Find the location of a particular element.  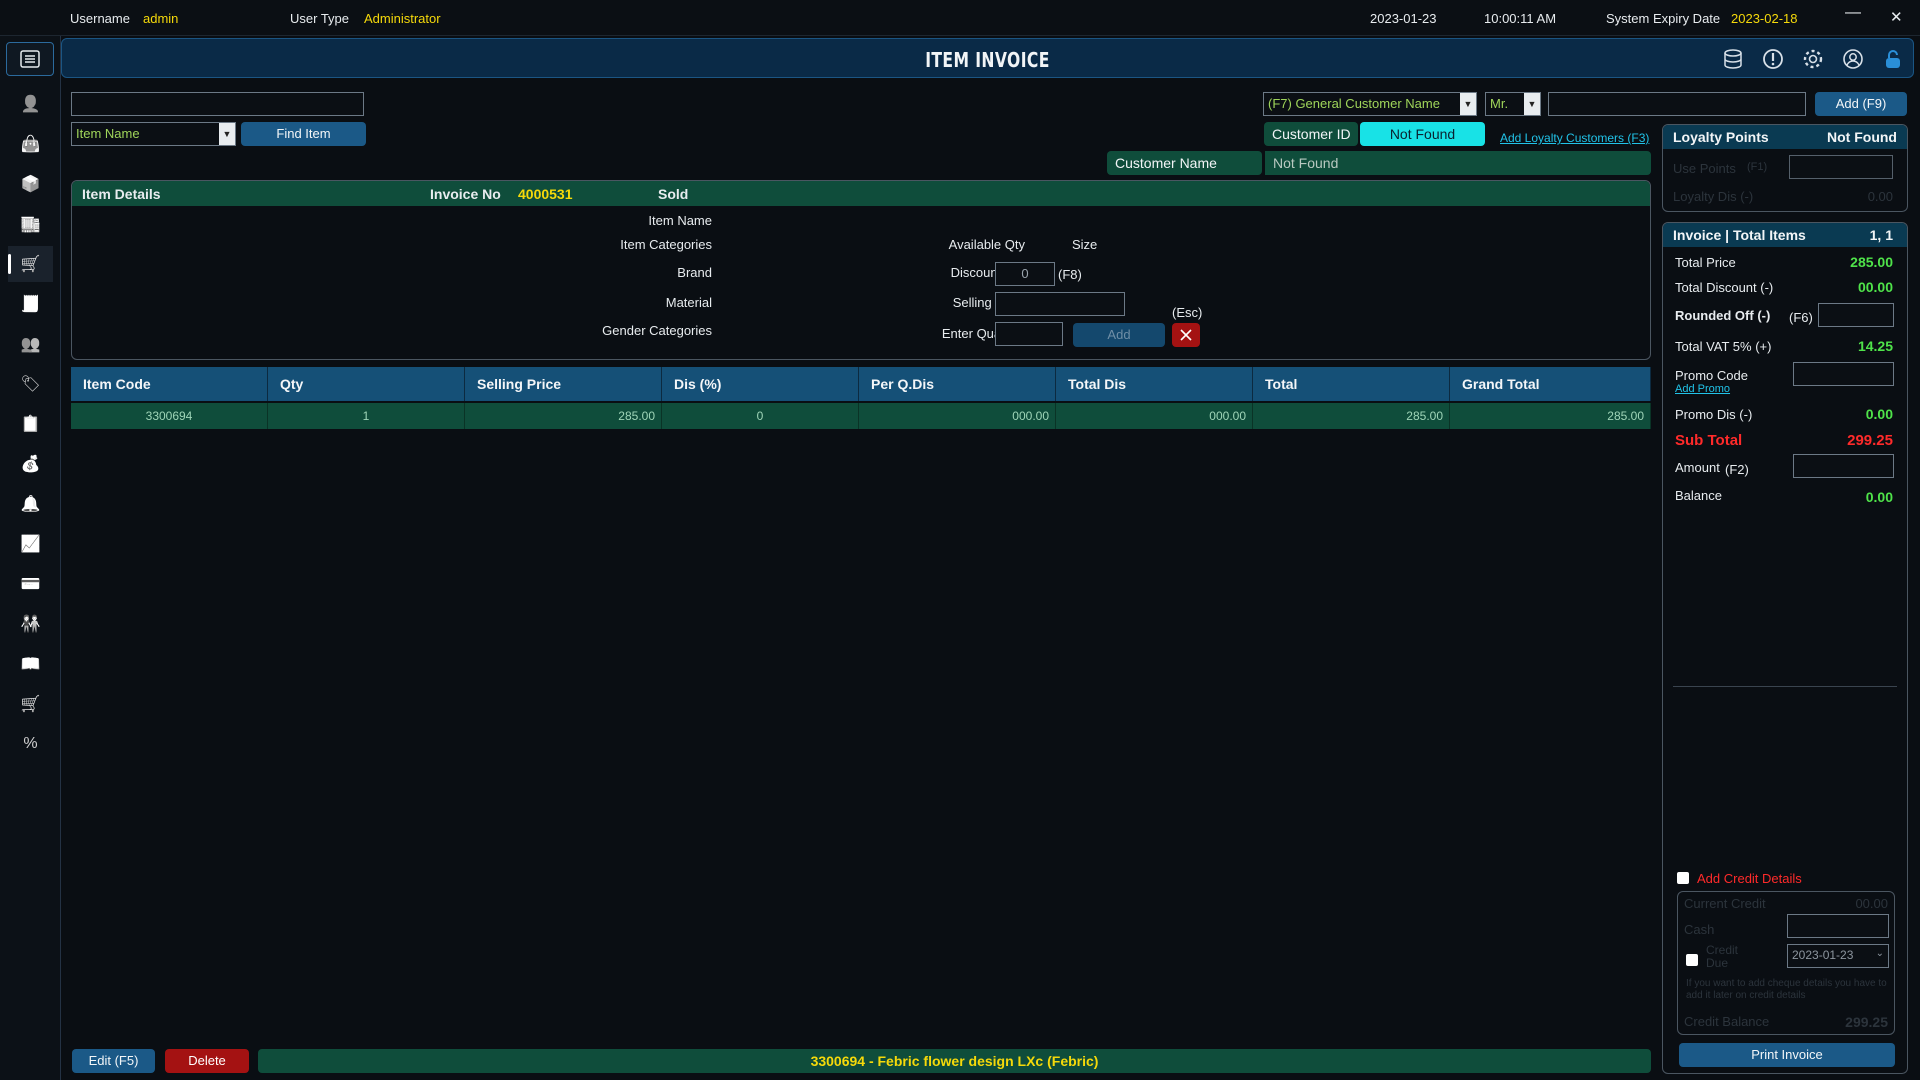

item-details-title: Item Details is located at coordinates (121, 194).